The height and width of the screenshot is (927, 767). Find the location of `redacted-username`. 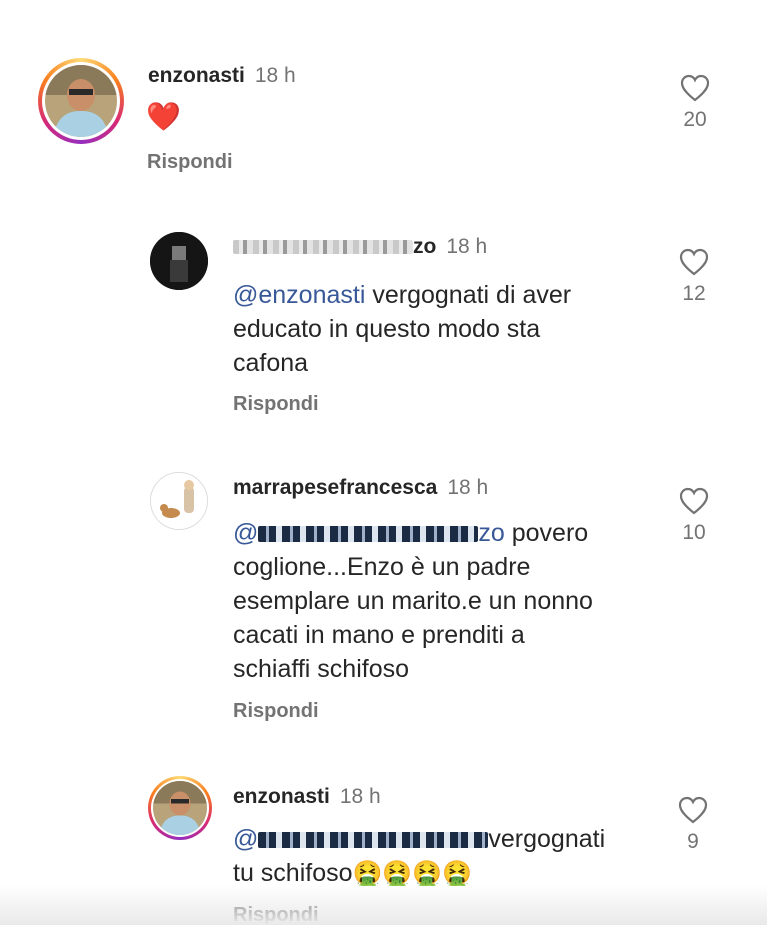

redacted-username is located at coordinates (323, 247).